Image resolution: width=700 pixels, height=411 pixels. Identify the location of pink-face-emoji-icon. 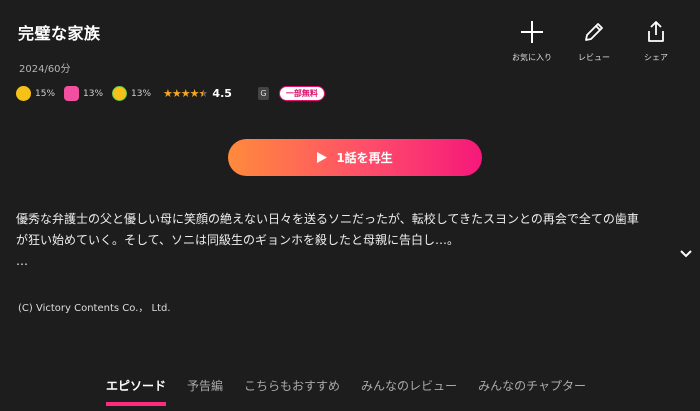
(72, 93).